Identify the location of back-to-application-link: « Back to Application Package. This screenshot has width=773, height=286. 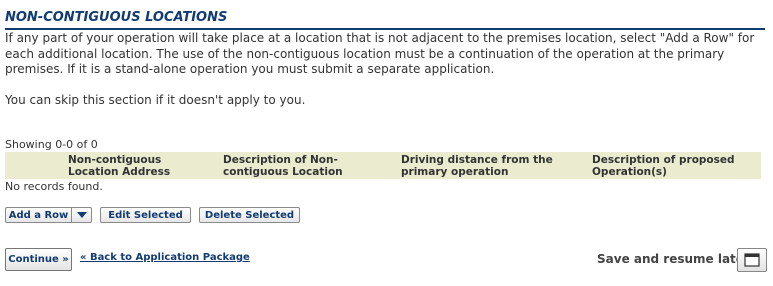
(165, 257).